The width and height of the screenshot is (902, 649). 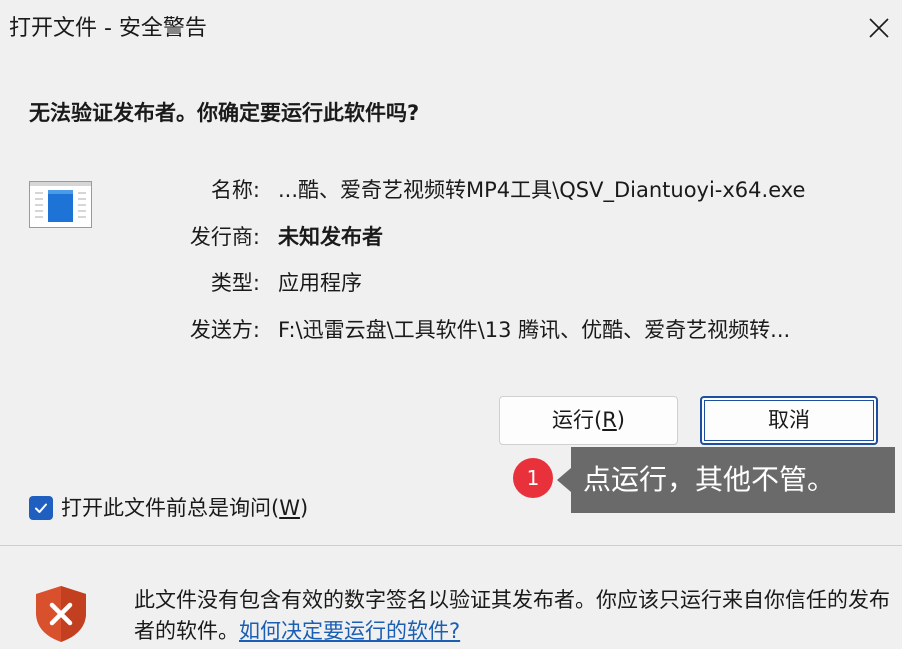 What do you see at coordinates (542, 190) in the screenshot?
I see `field-value: ...酷、爱奇艺视频转MP4工具\QSV_Diantuoyi-x64.exe` at bounding box center [542, 190].